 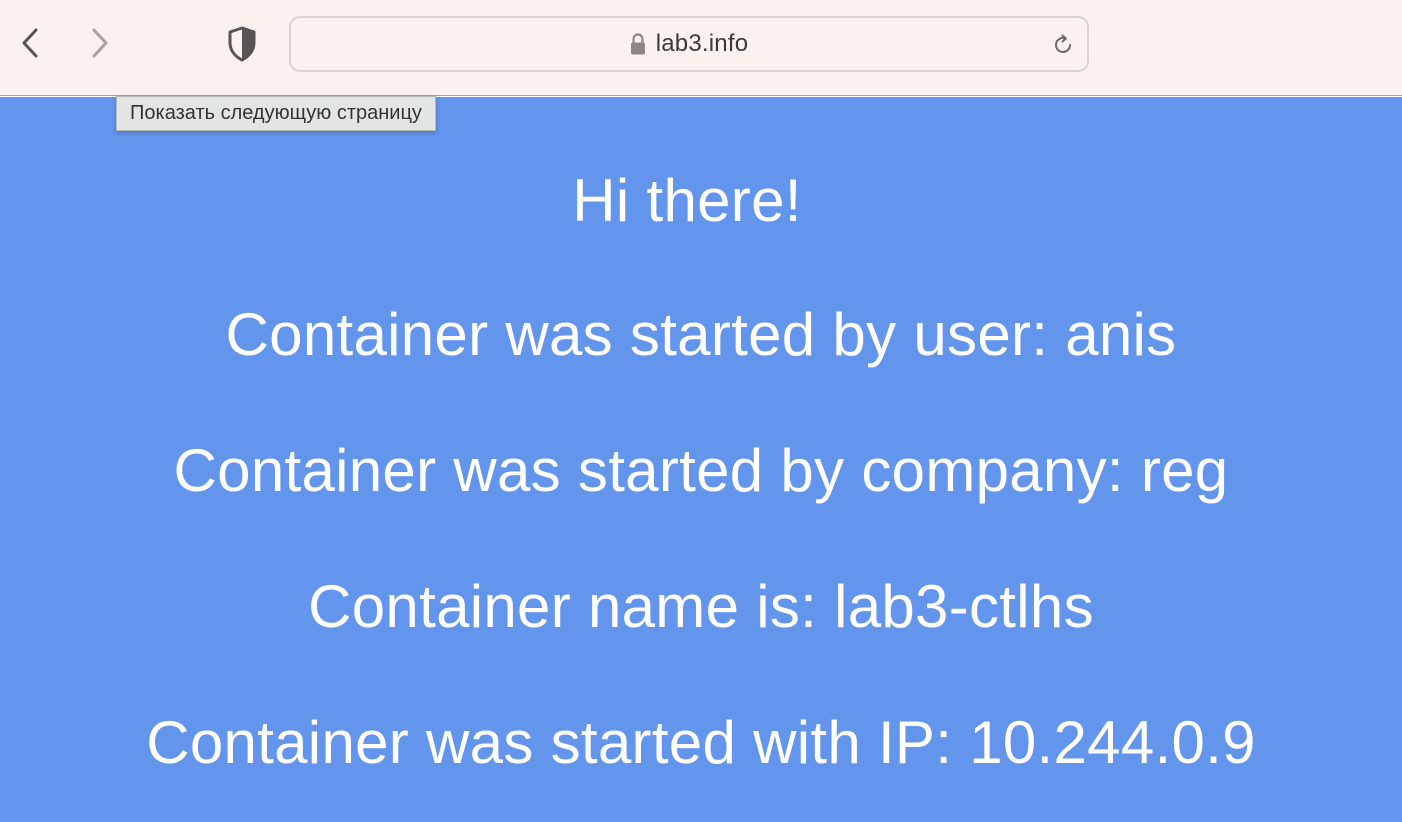 I want to click on privacy-report-button, so click(x=242, y=44).